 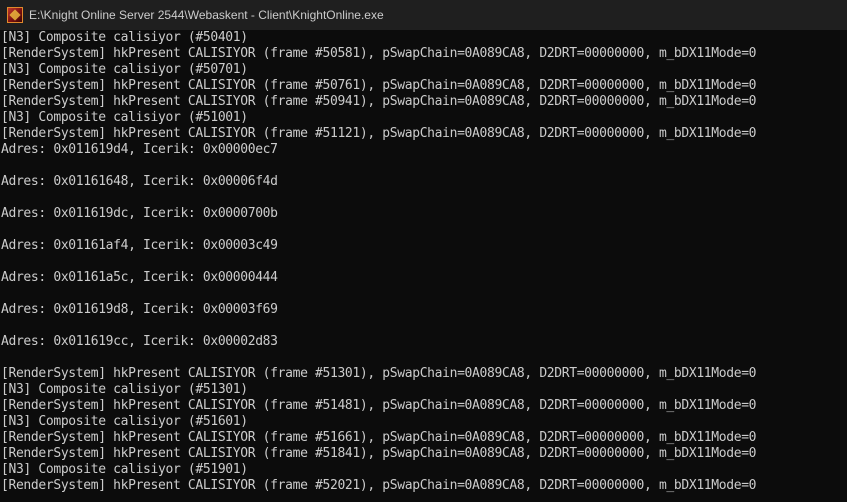 I want to click on console-line: Adres: 0x01161af4, Icerik: 0x00003c49, so click(x=139, y=245).